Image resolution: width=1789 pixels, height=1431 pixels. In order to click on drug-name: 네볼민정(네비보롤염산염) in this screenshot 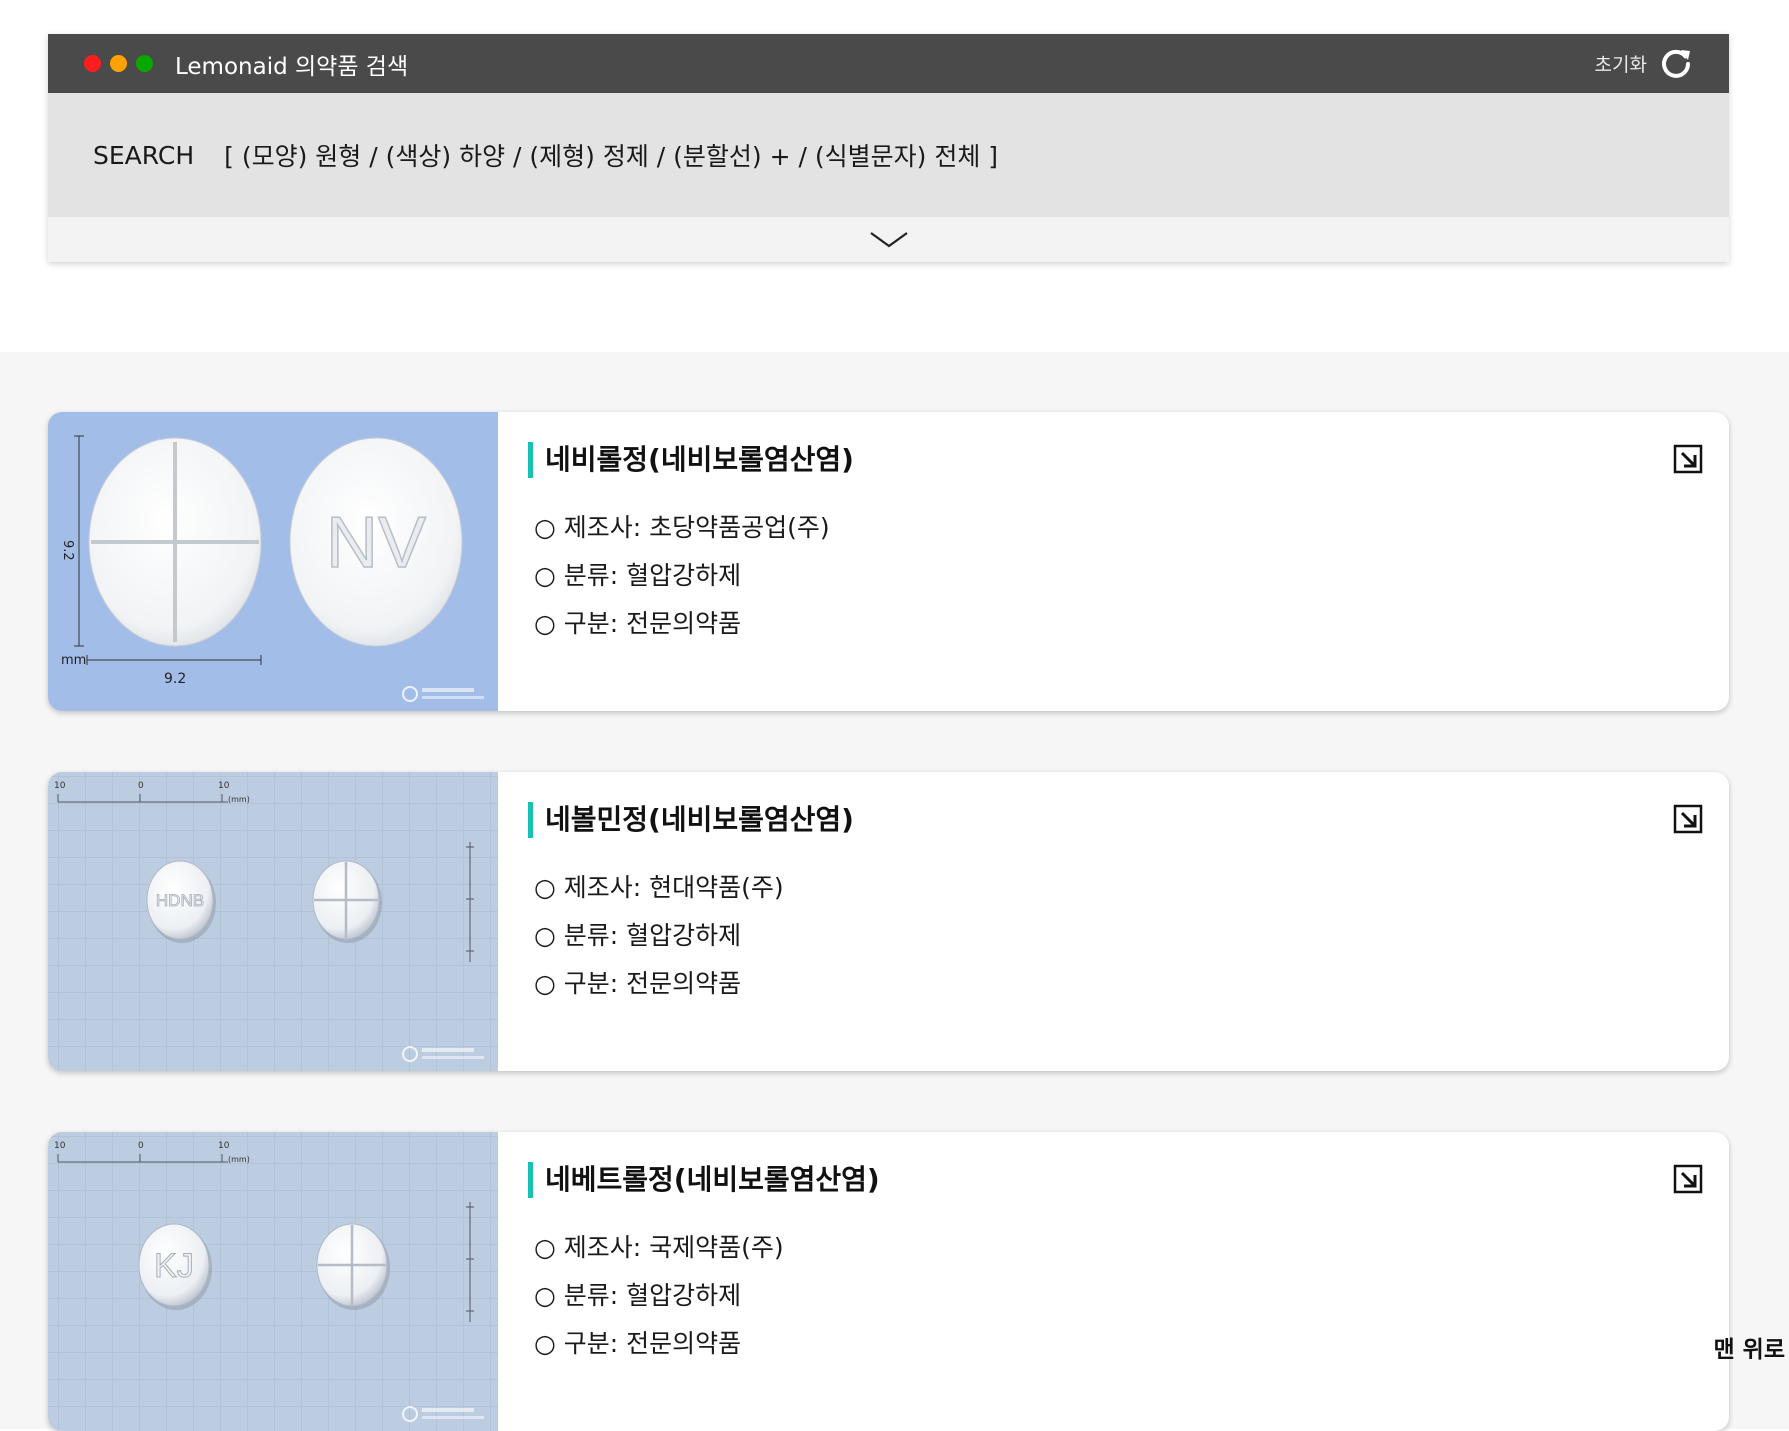, I will do `click(1128, 820)`.